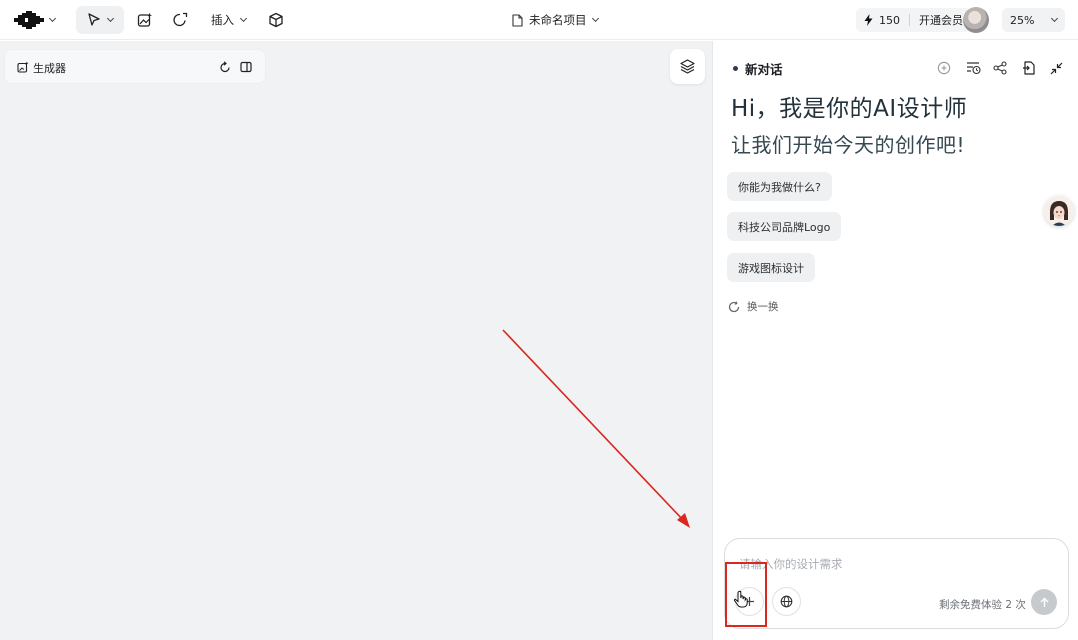 The height and width of the screenshot is (640, 1078). I want to click on share-icon, so click(1000, 68).